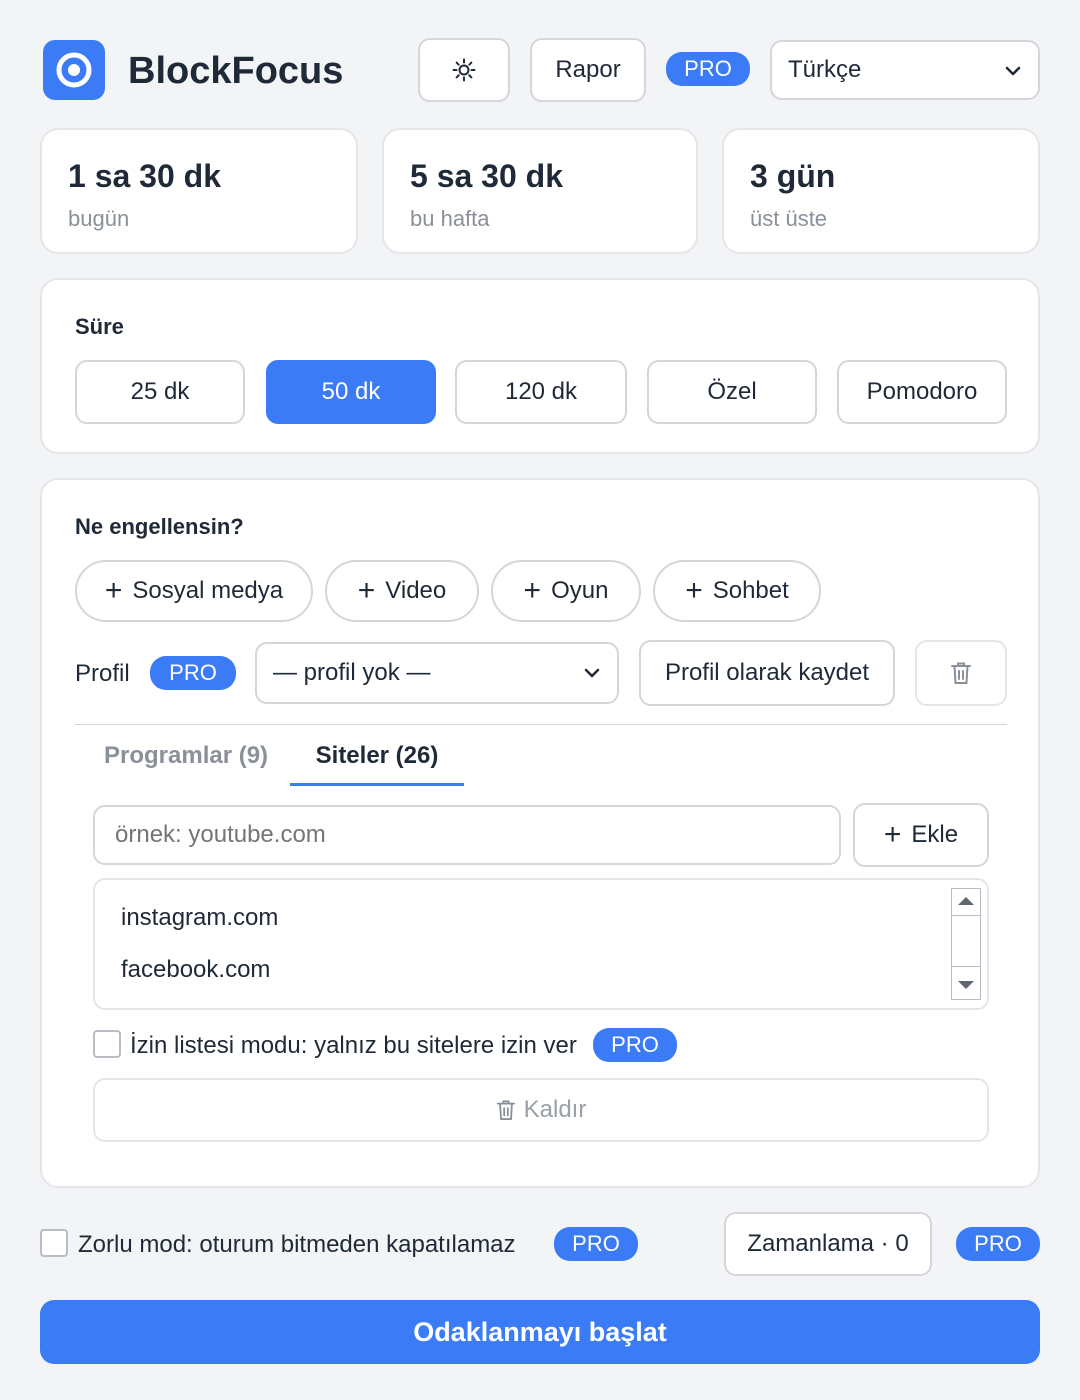  What do you see at coordinates (541, 392) in the screenshot?
I see `duration-120-button: 120 dk` at bounding box center [541, 392].